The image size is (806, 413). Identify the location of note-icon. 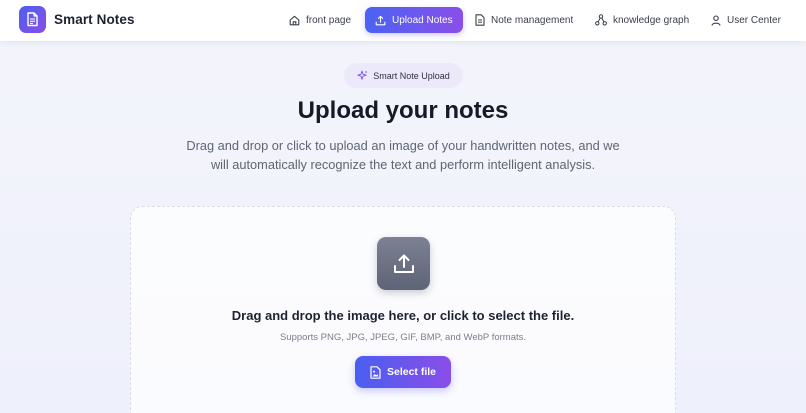
(32, 19).